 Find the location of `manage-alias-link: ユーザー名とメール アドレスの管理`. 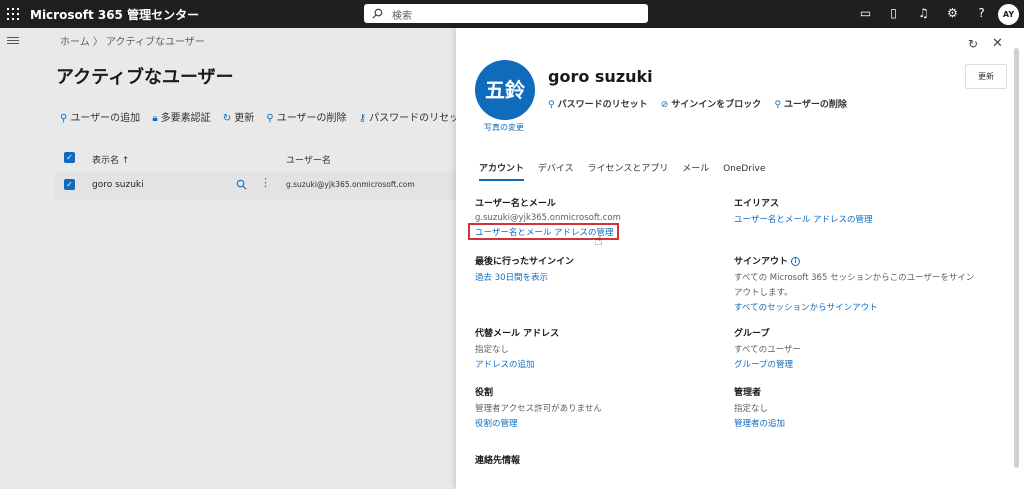

manage-alias-link: ユーザー名とメール アドレスの管理 is located at coordinates (803, 219).